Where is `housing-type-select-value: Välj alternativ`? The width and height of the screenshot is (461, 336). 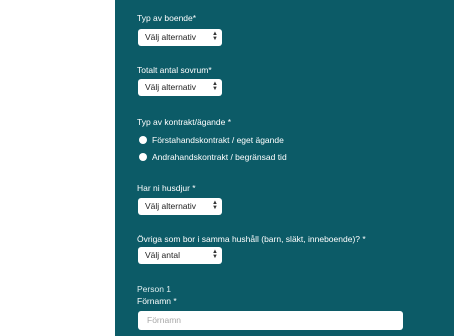
housing-type-select-value: Välj alternativ is located at coordinates (171, 37).